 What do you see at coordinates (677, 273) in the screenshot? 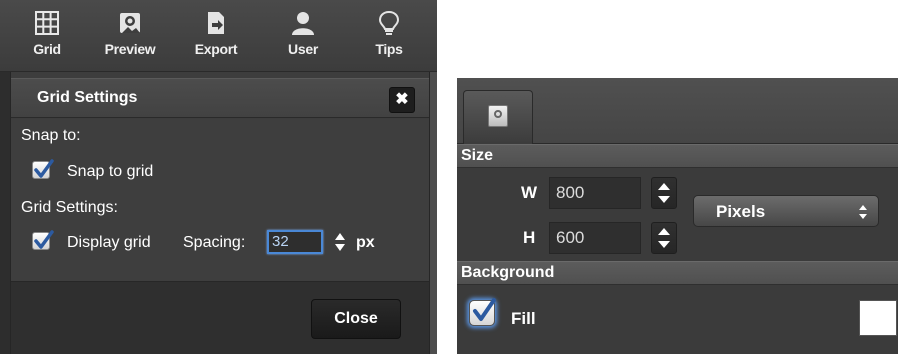
I see `background-section-header: Background` at bounding box center [677, 273].